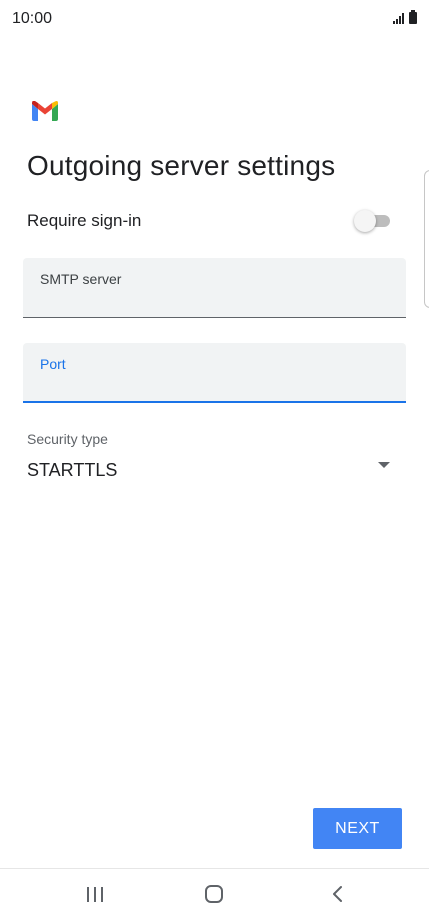  I want to click on status-time: 10:00, so click(32, 18).